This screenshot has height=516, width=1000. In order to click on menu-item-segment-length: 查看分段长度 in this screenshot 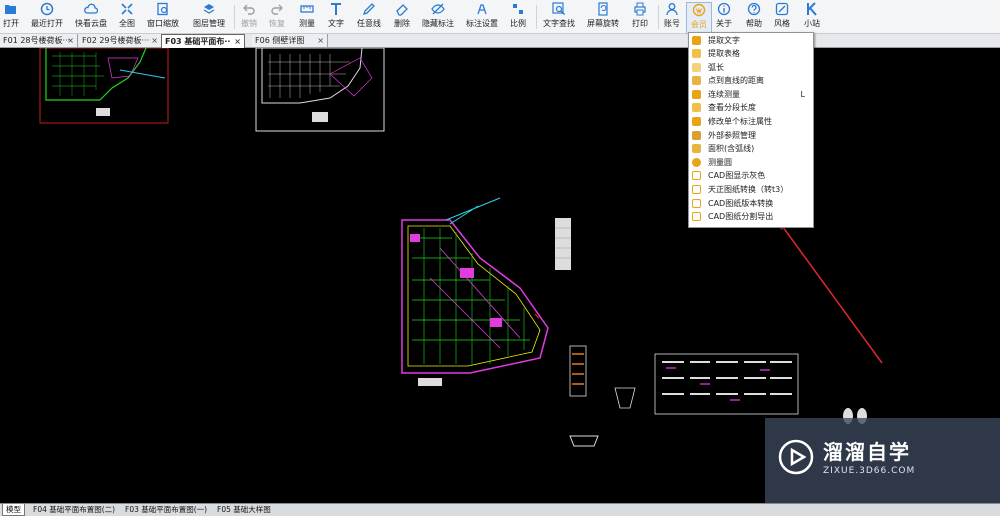, I will do `click(751, 107)`.